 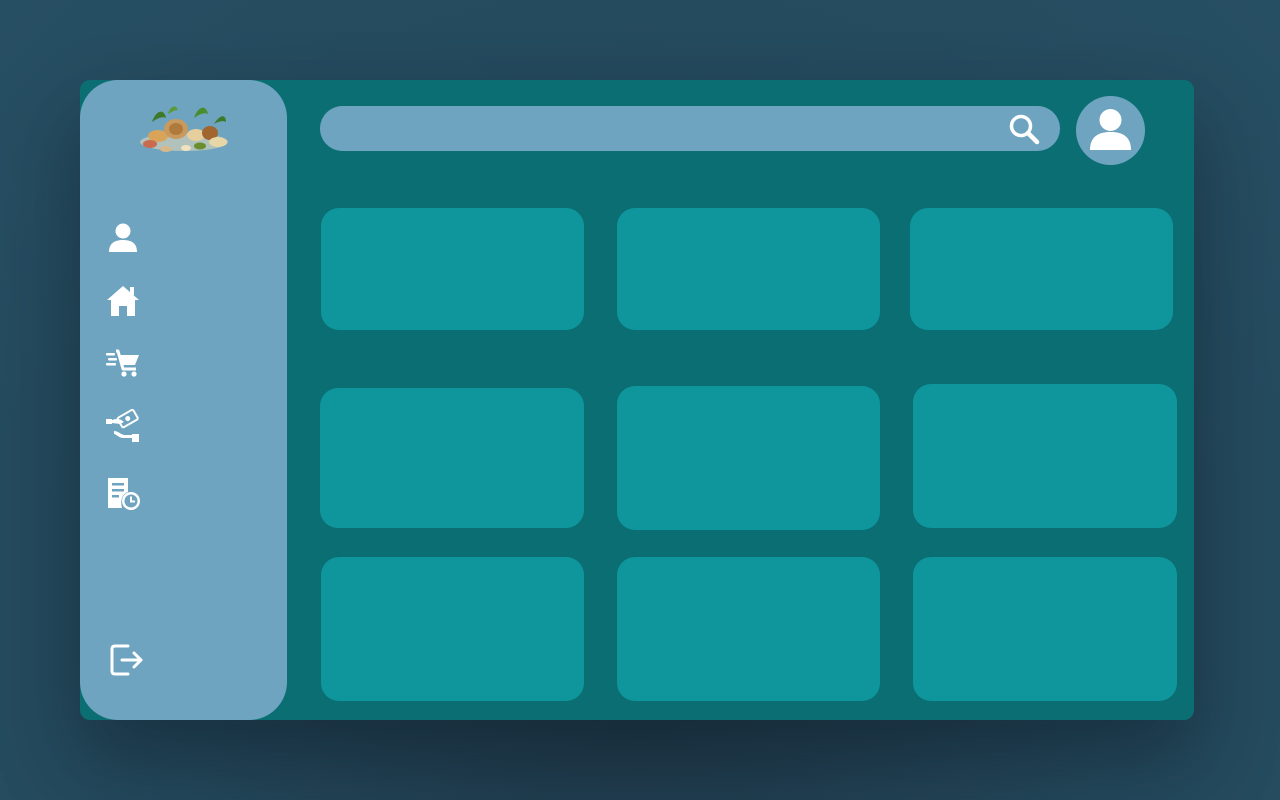 What do you see at coordinates (184, 129) in the screenshot?
I see `nuts-logo` at bounding box center [184, 129].